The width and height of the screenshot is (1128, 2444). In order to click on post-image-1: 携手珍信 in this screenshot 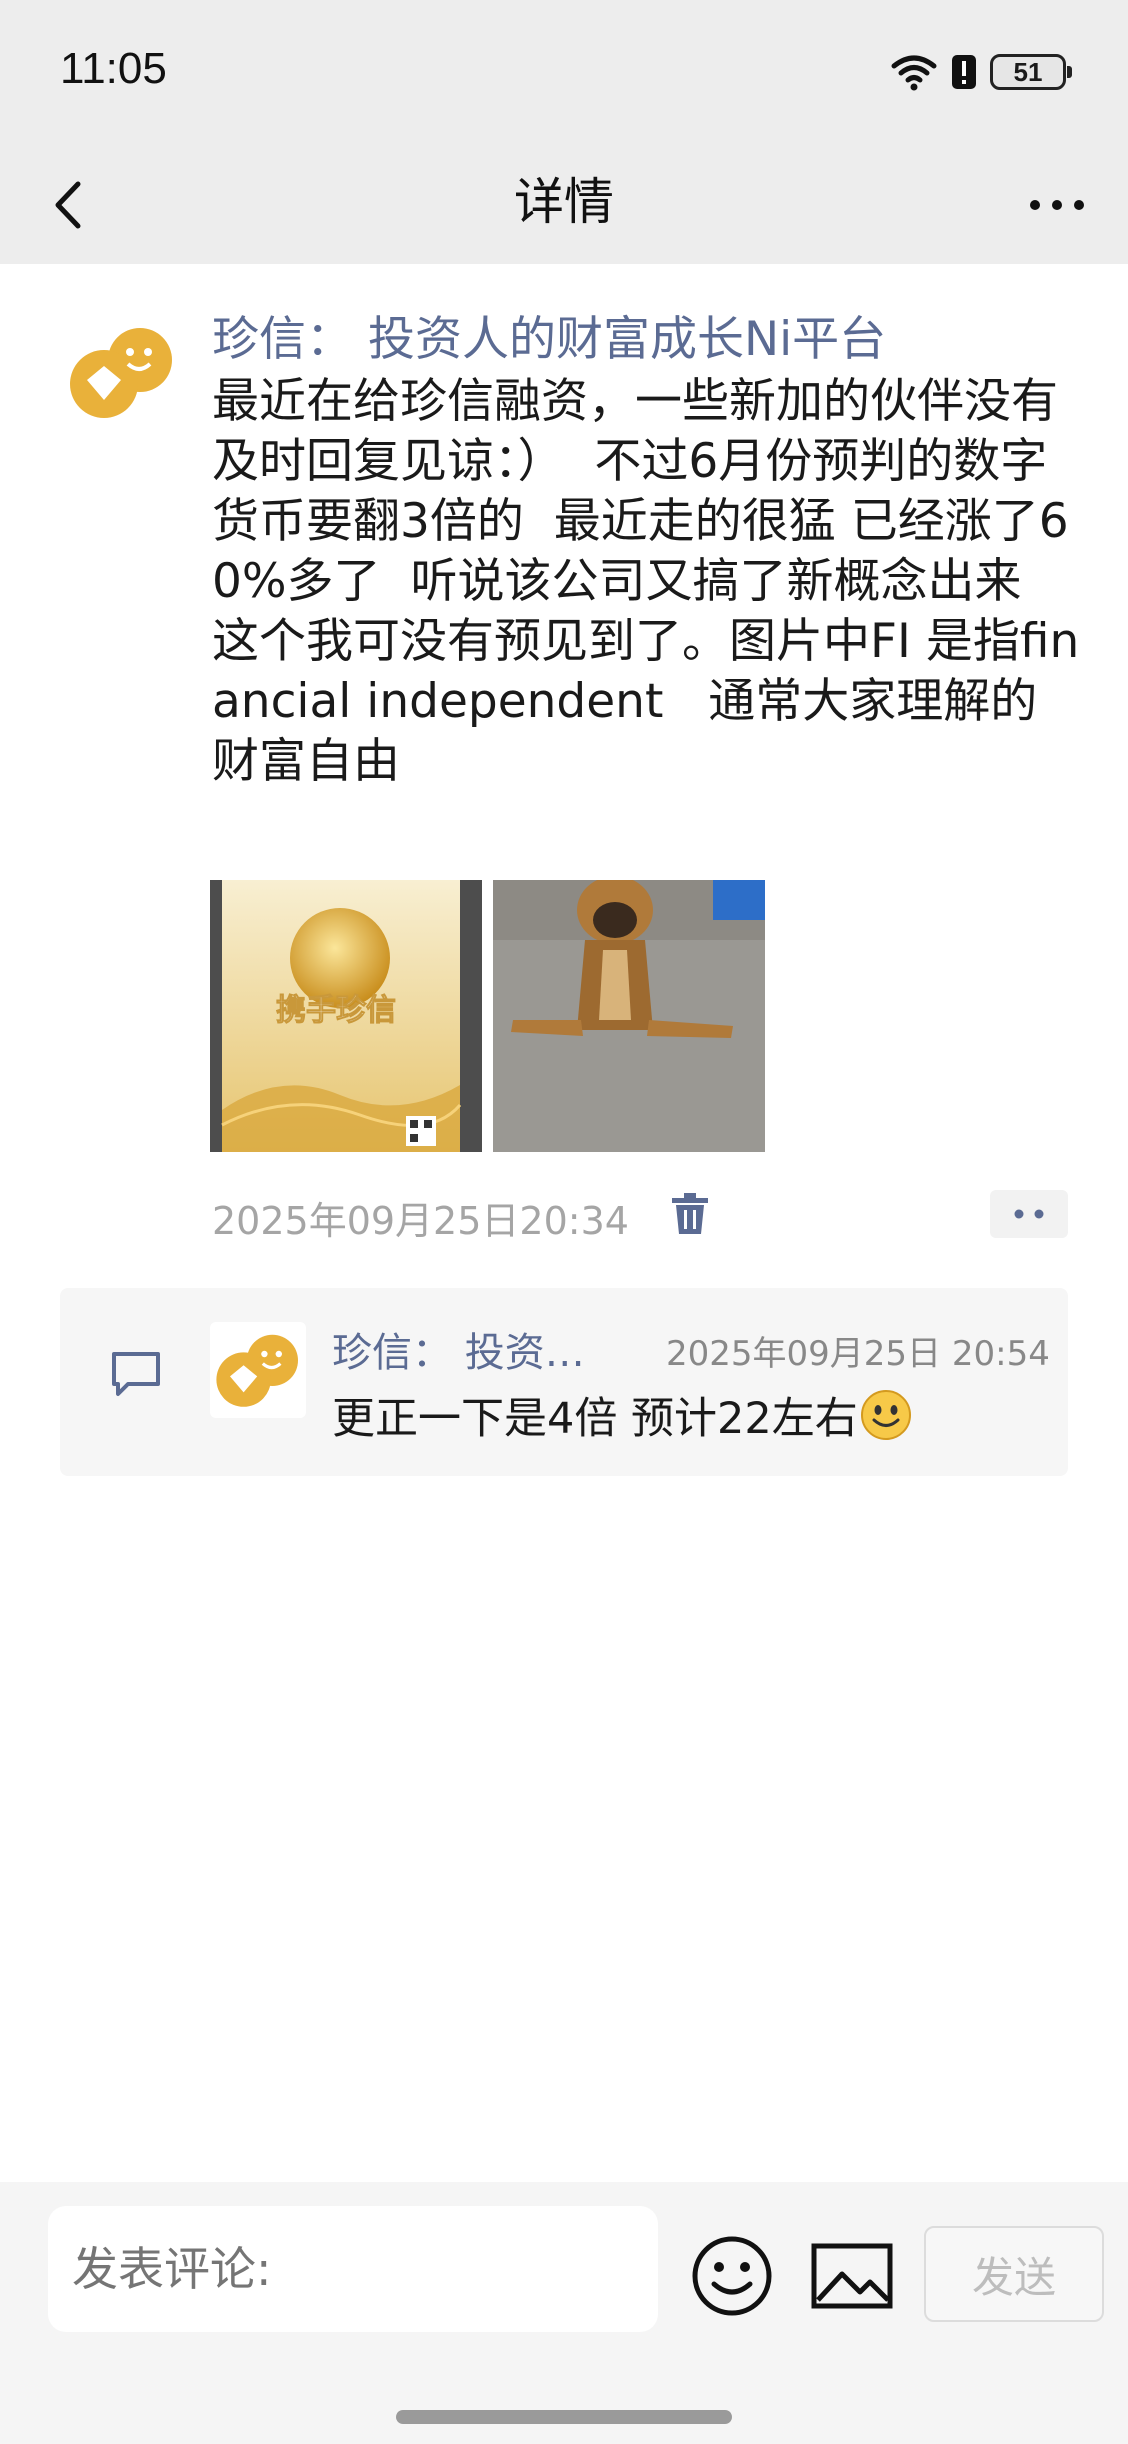, I will do `click(346, 1016)`.